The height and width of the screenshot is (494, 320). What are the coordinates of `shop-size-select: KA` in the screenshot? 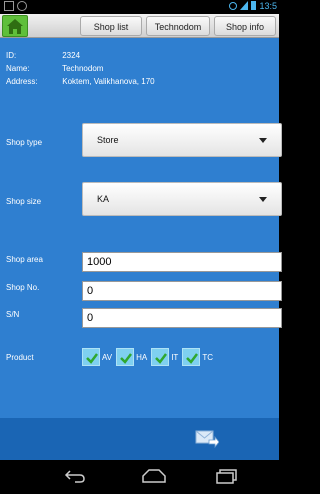 It's located at (182, 199).